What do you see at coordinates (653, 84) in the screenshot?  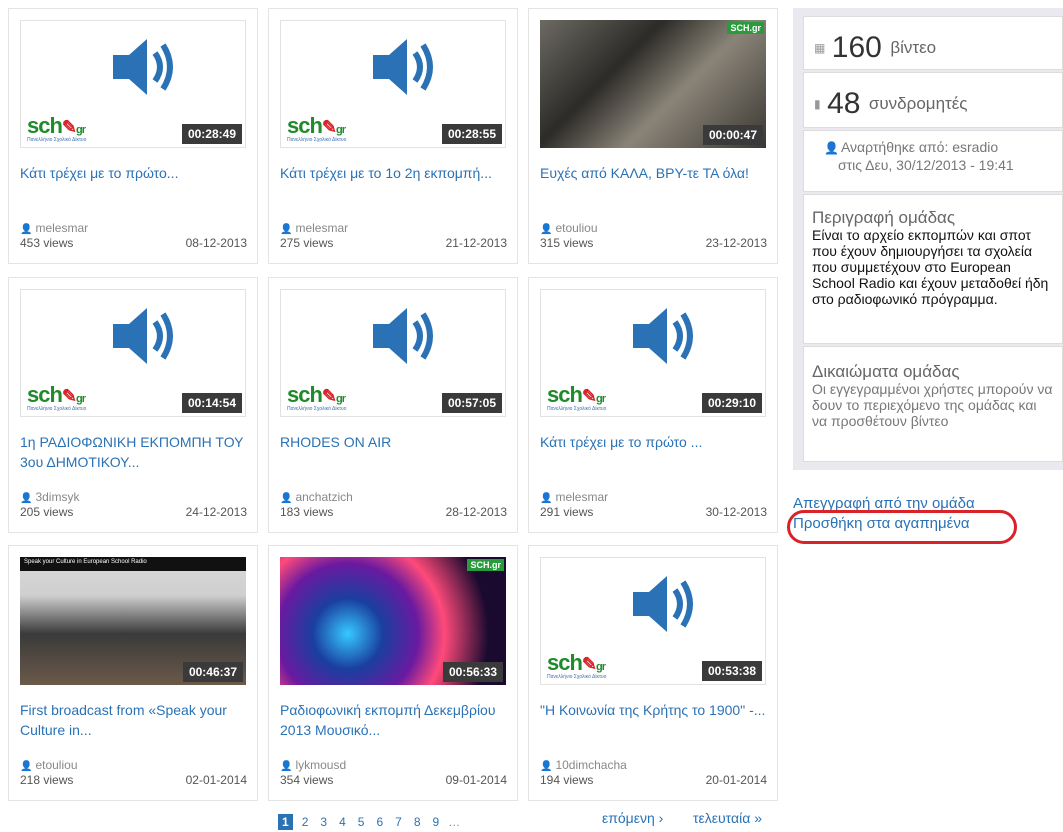 I see `video-thumbnail-photo: SCH.gr 00:00:47` at bounding box center [653, 84].